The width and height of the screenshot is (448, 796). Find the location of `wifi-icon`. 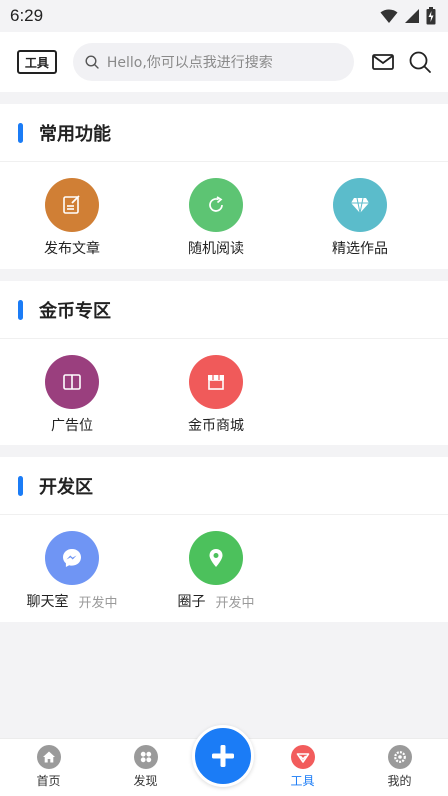

wifi-icon is located at coordinates (389, 16).